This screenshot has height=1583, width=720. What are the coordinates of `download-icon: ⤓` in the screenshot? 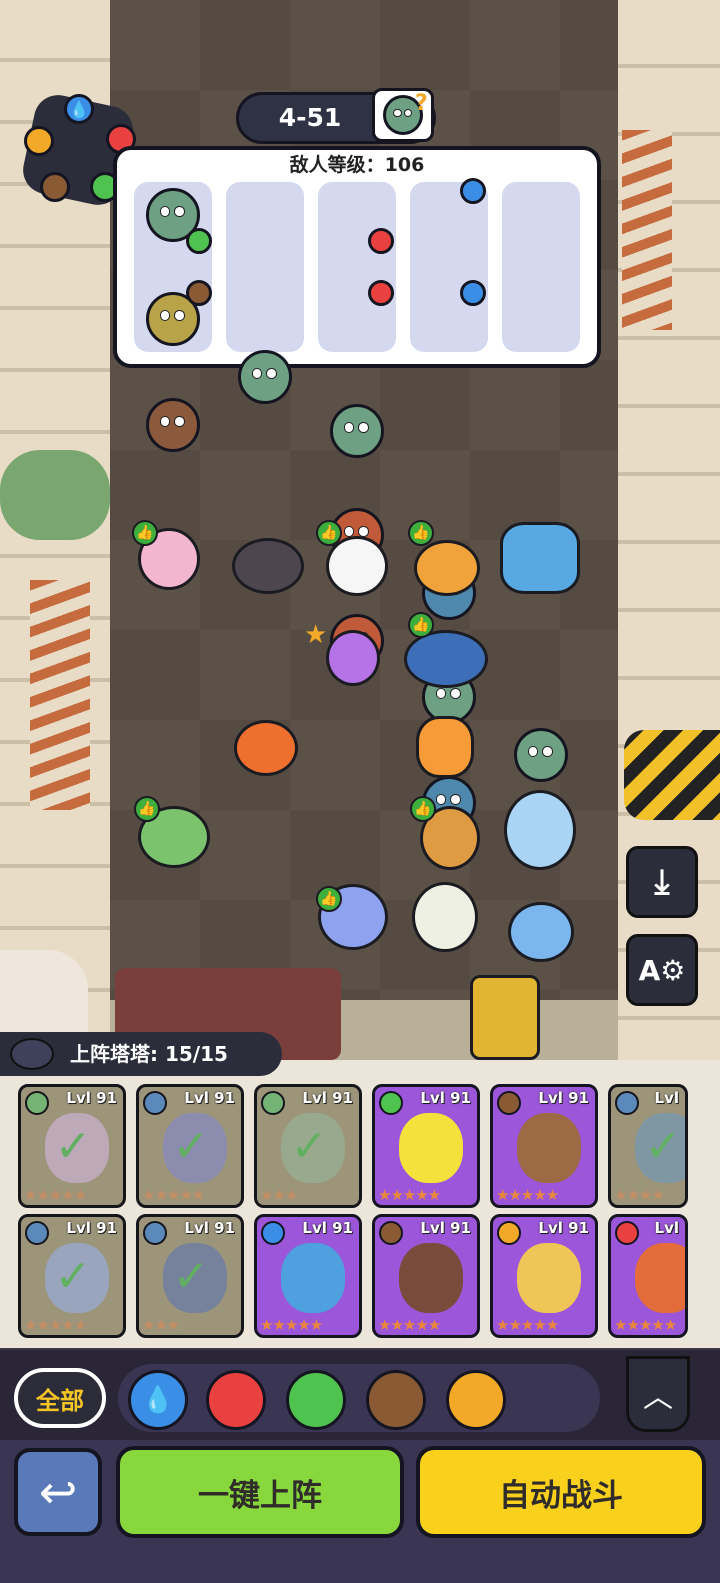 It's located at (662, 882).